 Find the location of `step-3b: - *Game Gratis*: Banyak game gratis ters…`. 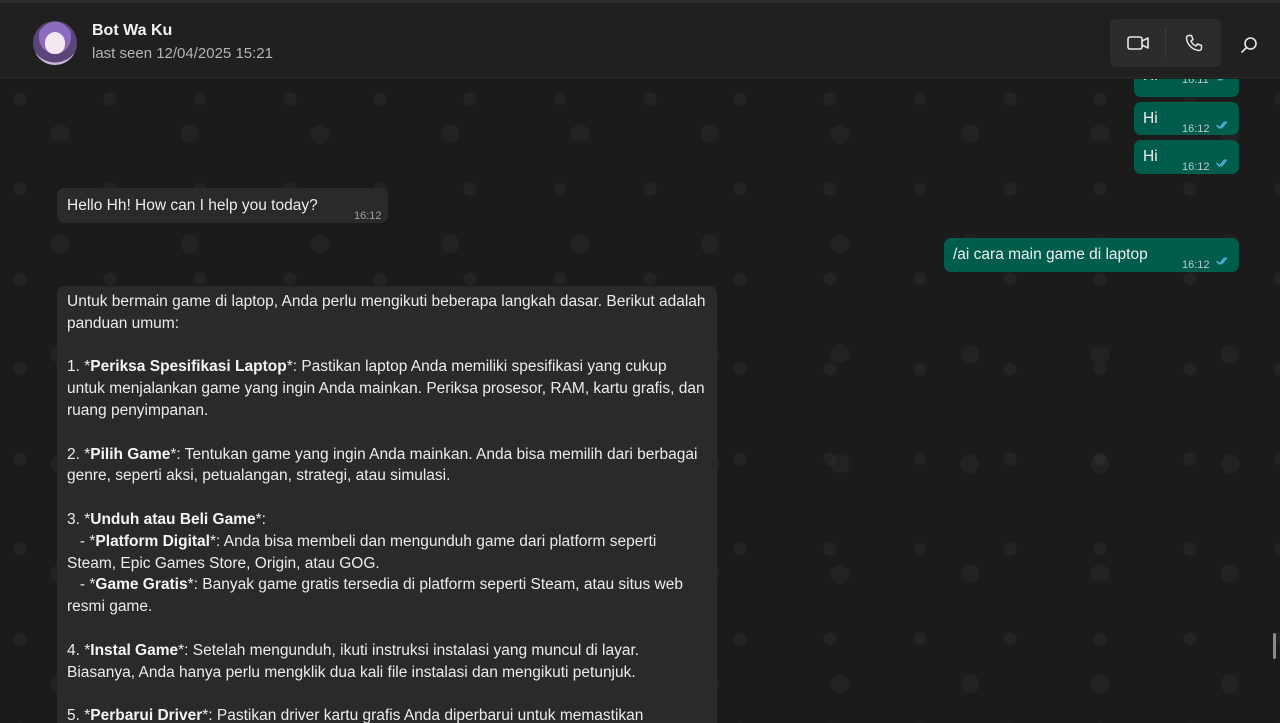

step-3b: - *Game Gratis*: Banyak game gratis ters… is located at coordinates (377, 596).